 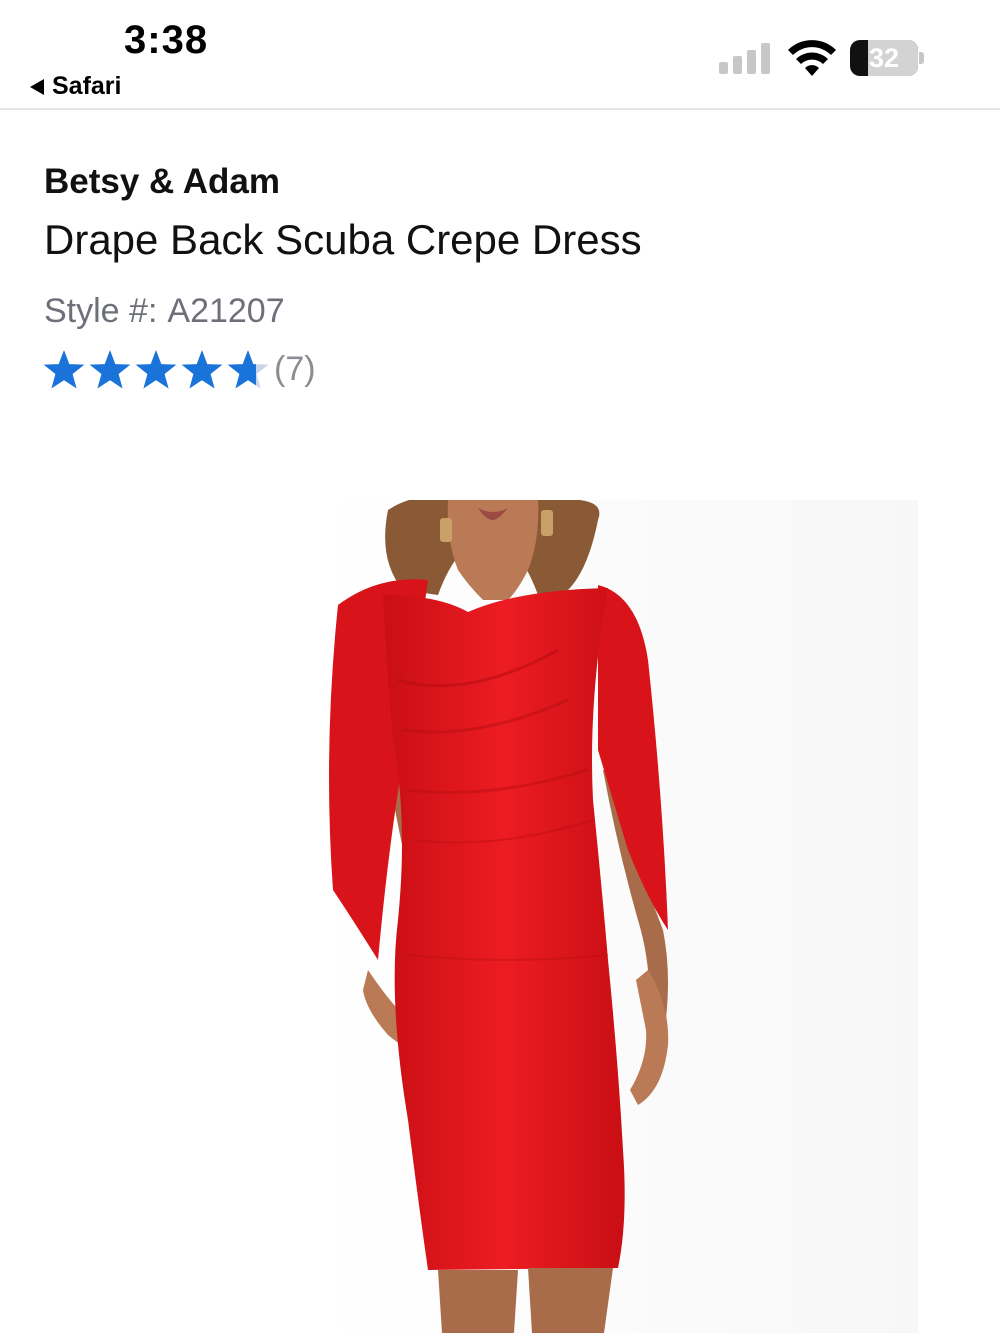 I want to click on back-to-safari-button: Safari, so click(x=75, y=86).